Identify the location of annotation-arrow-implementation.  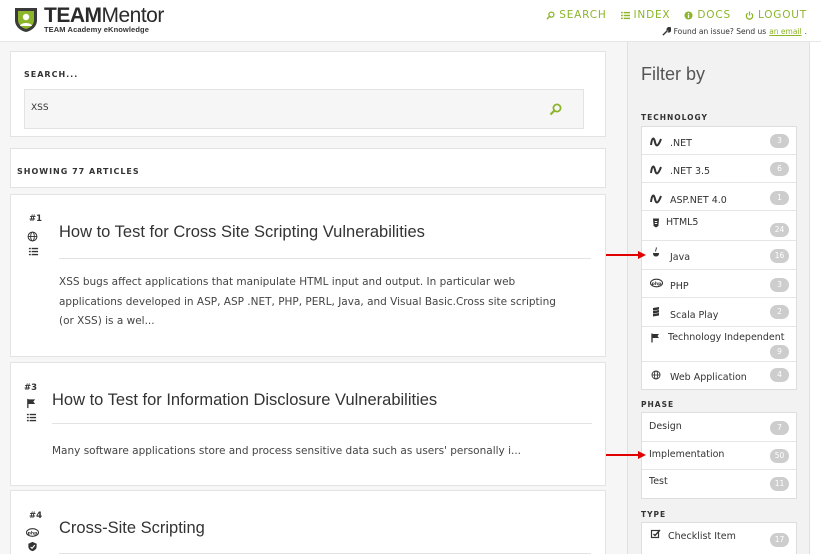
(626, 455).